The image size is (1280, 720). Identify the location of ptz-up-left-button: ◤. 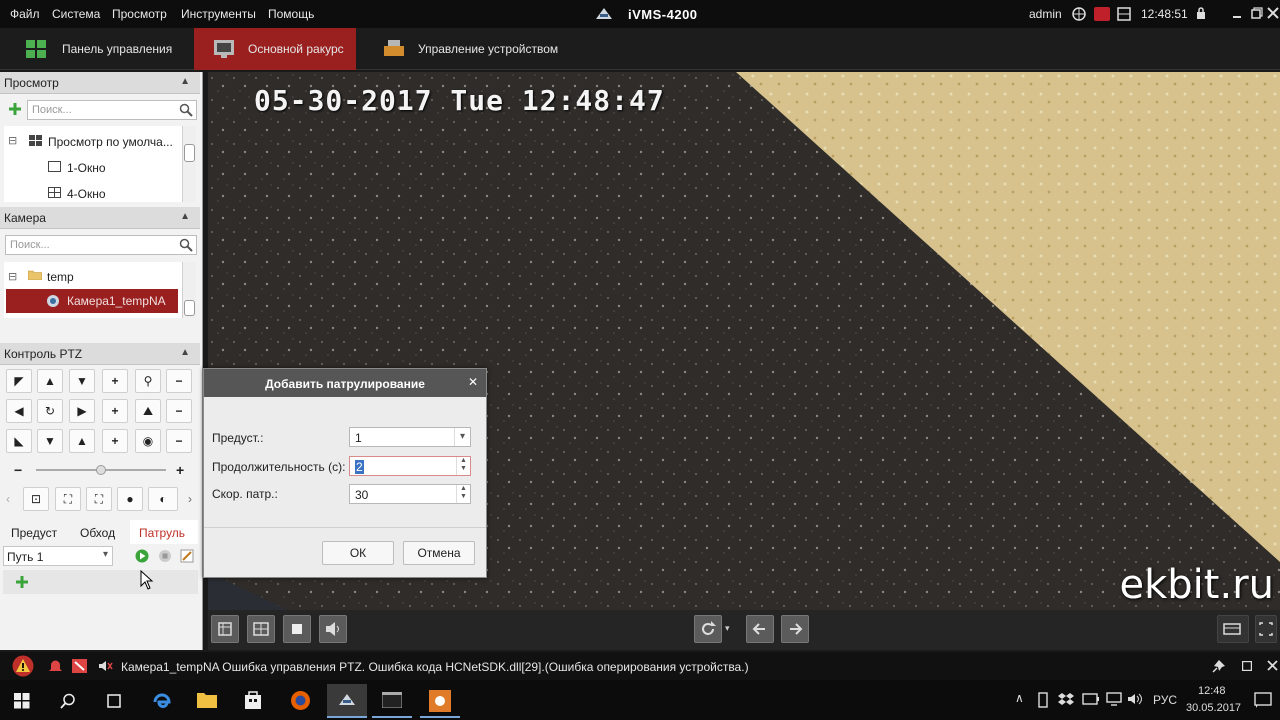
(19, 381).